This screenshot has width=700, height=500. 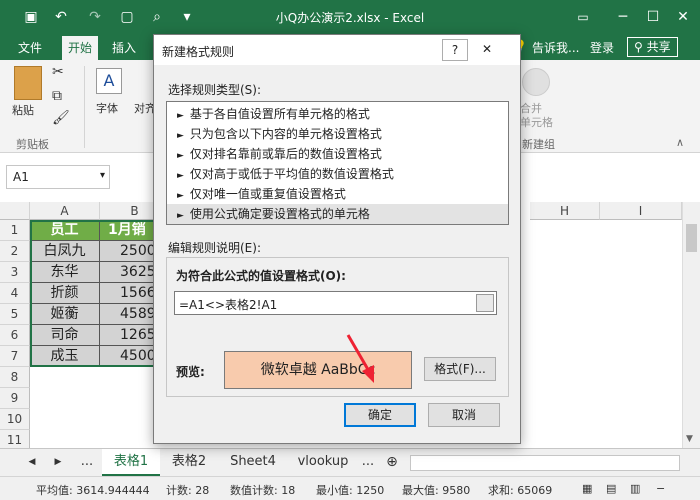 What do you see at coordinates (188, 490) in the screenshot?
I see `status-count: 计数: 28` at bounding box center [188, 490].